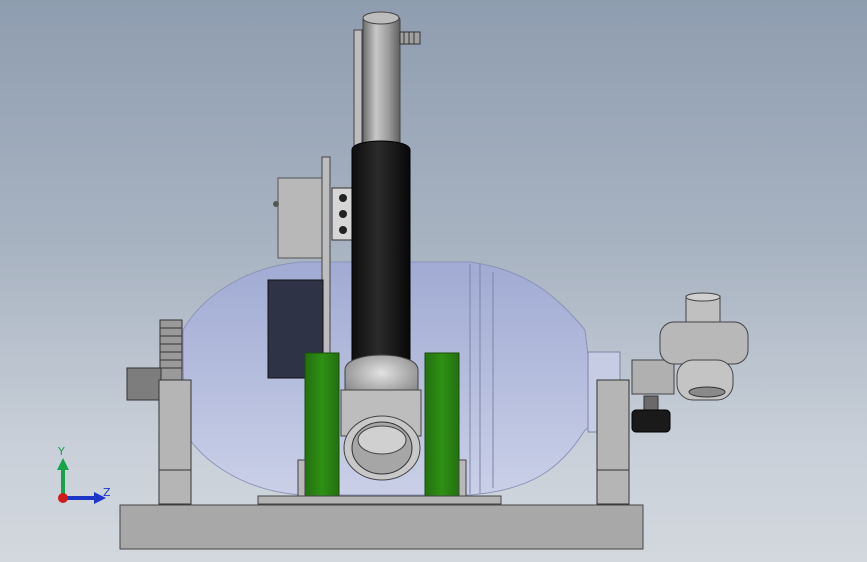  I want to click on base-plate, so click(381, 527).